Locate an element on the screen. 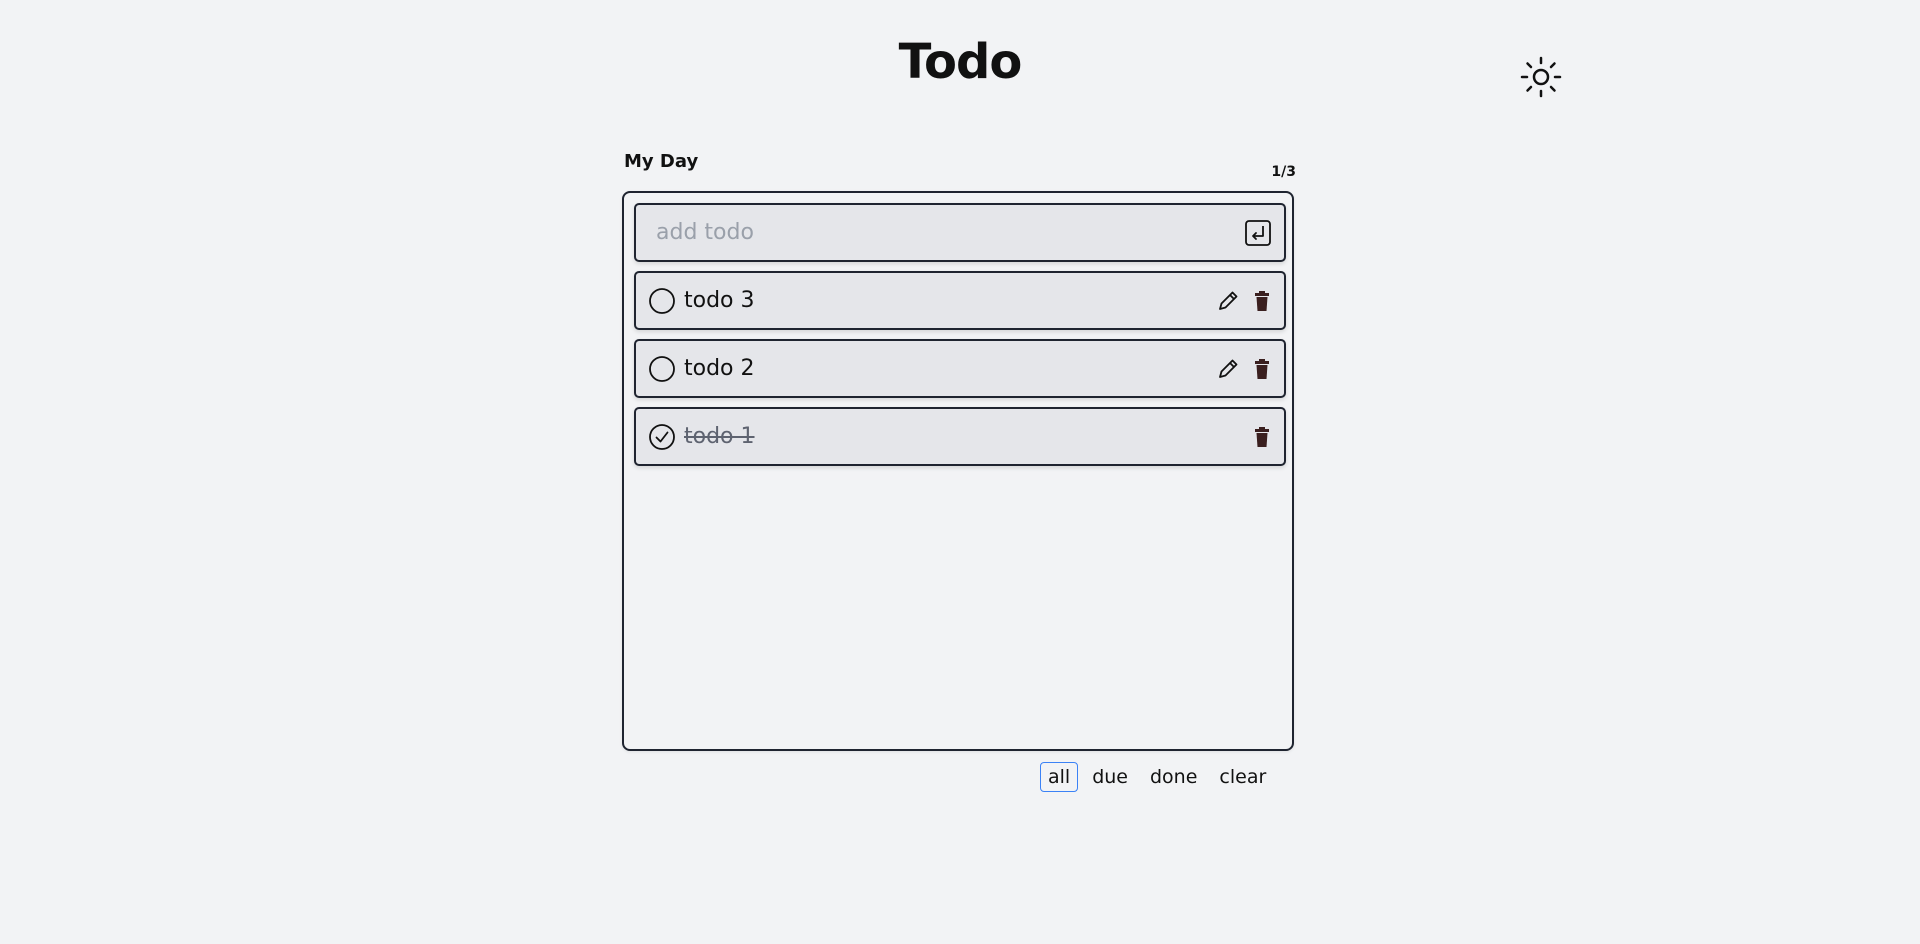  todo-text: todo 1 is located at coordinates (719, 436).